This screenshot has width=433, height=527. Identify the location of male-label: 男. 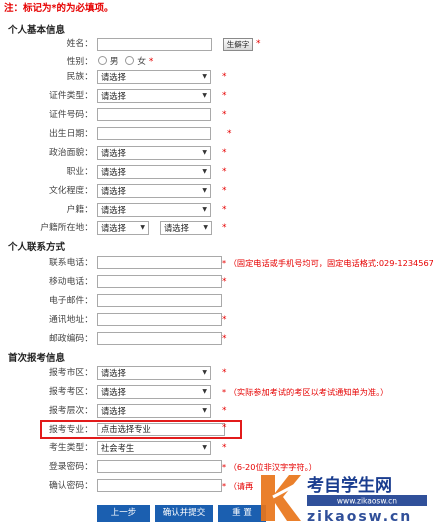
(114, 62).